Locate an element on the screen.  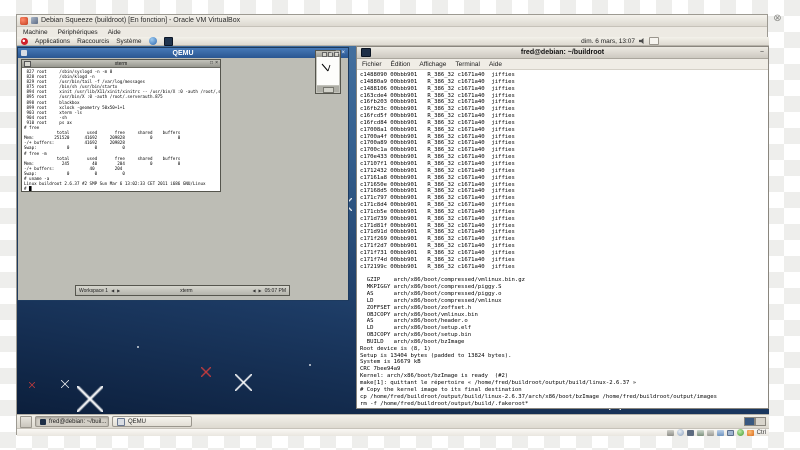
workspace-label: Workspace 1 is located at coordinates (93, 291).